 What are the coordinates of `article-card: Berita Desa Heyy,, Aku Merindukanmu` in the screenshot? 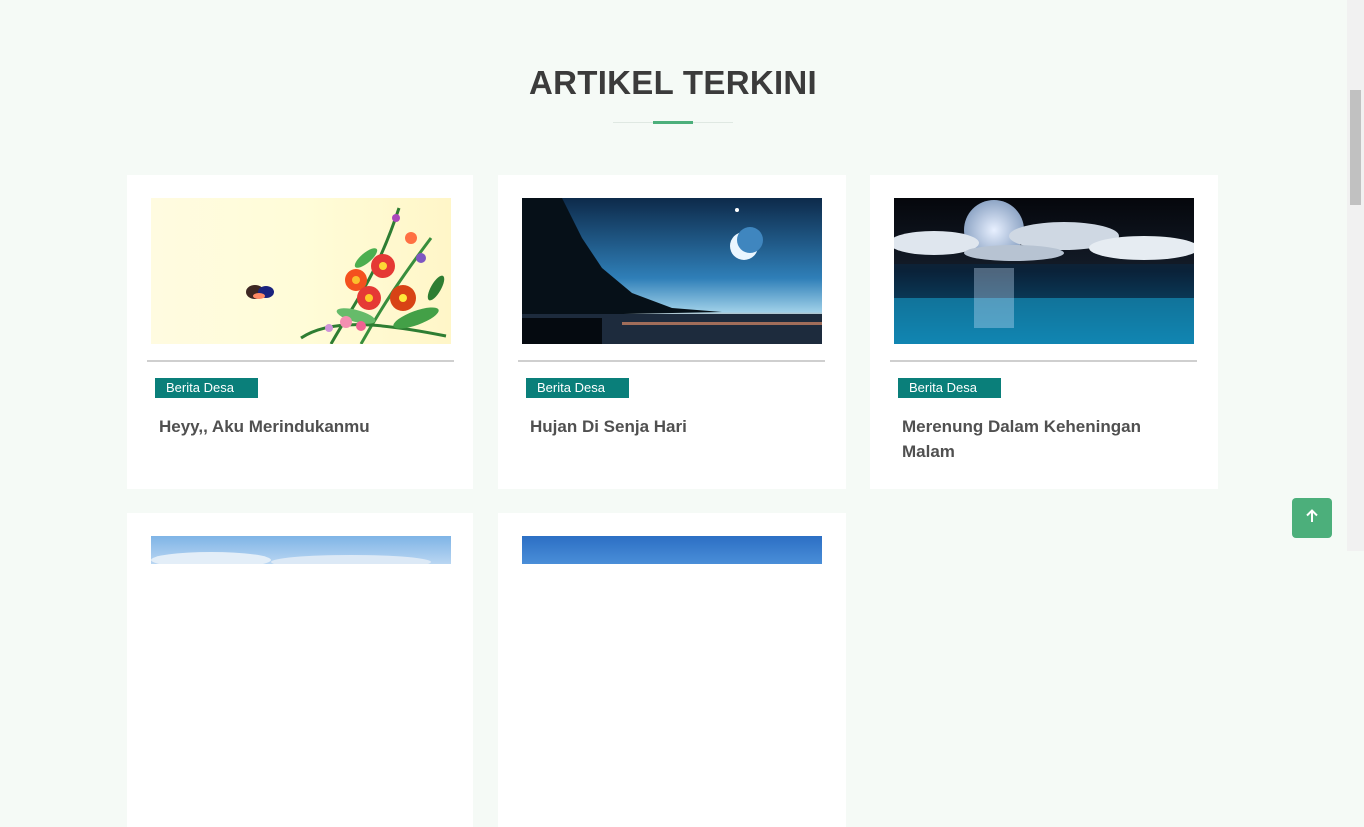 It's located at (300, 332).